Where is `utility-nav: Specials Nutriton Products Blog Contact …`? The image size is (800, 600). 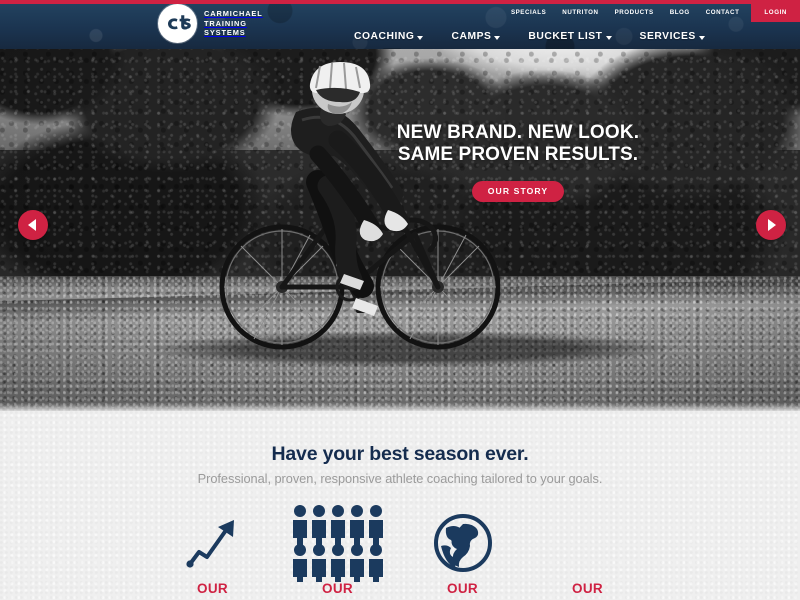
utility-nav: Specials Nutriton Products Blog Contact … is located at coordinates (651, 13).